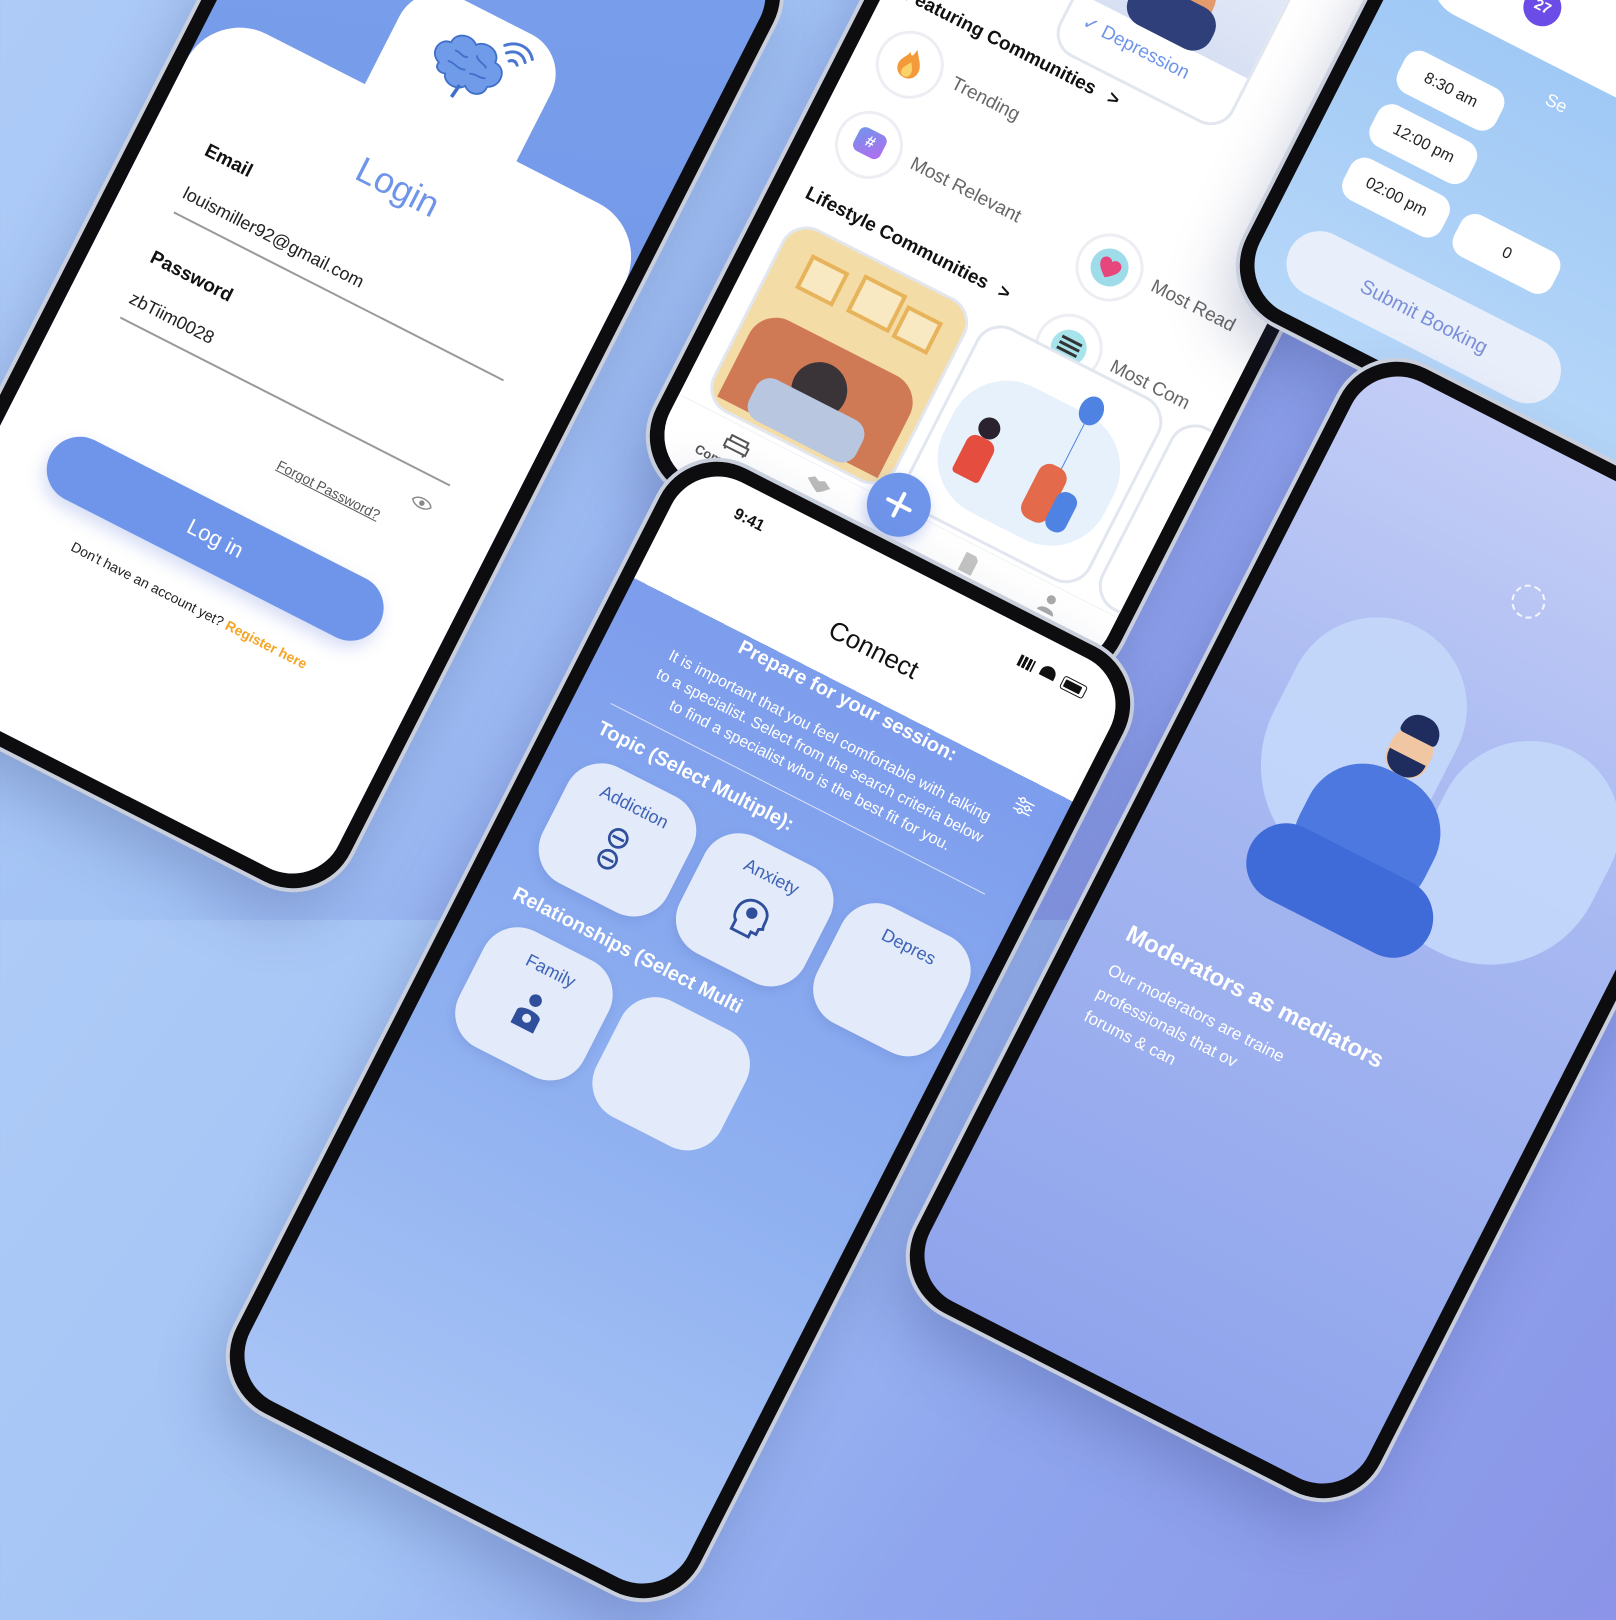  I want to click on time-slot-830-label: 8:30 am, so click(1451, 90).